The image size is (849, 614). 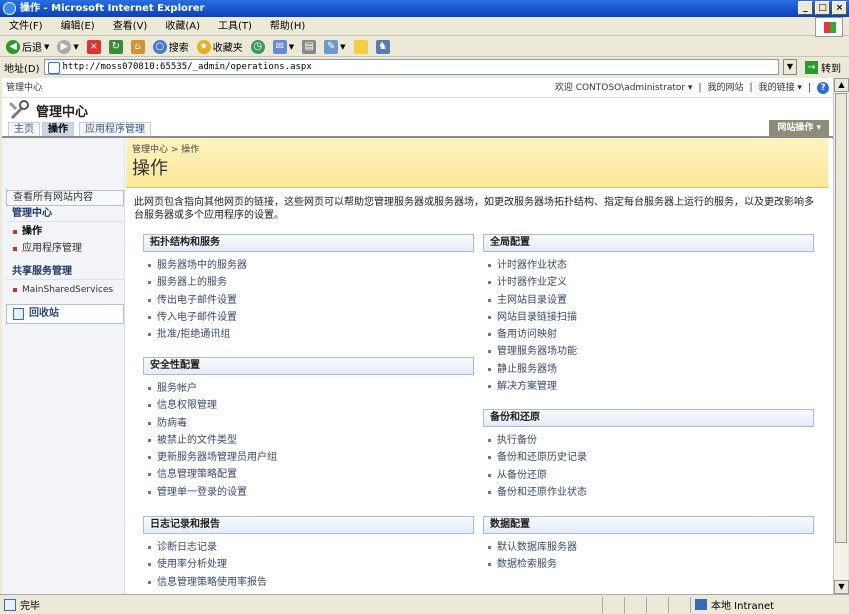 I want to click on link-outgoing-email: 传出电子邮件设置, so click(x=308, y=300).